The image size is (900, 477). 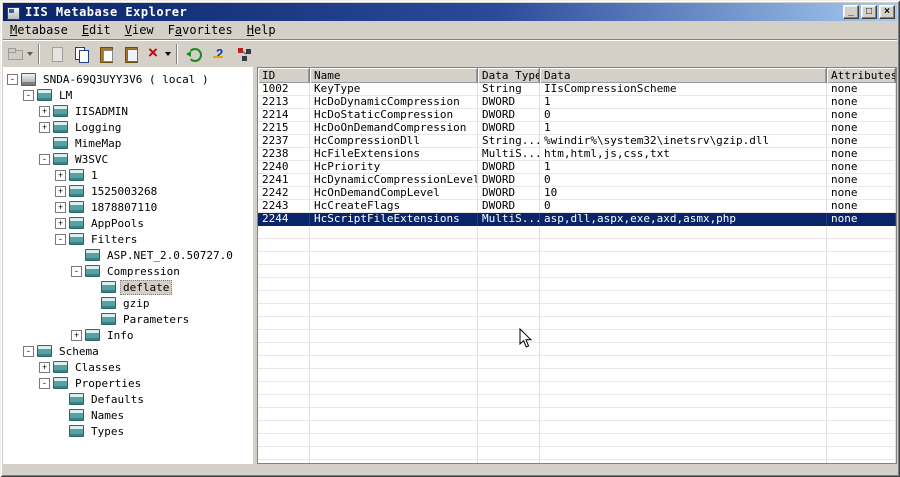 What do you see at coordinates (156, 319) in the screenshot?
I see `tree-item-label: Parameters` at bounding box center [156, 319].